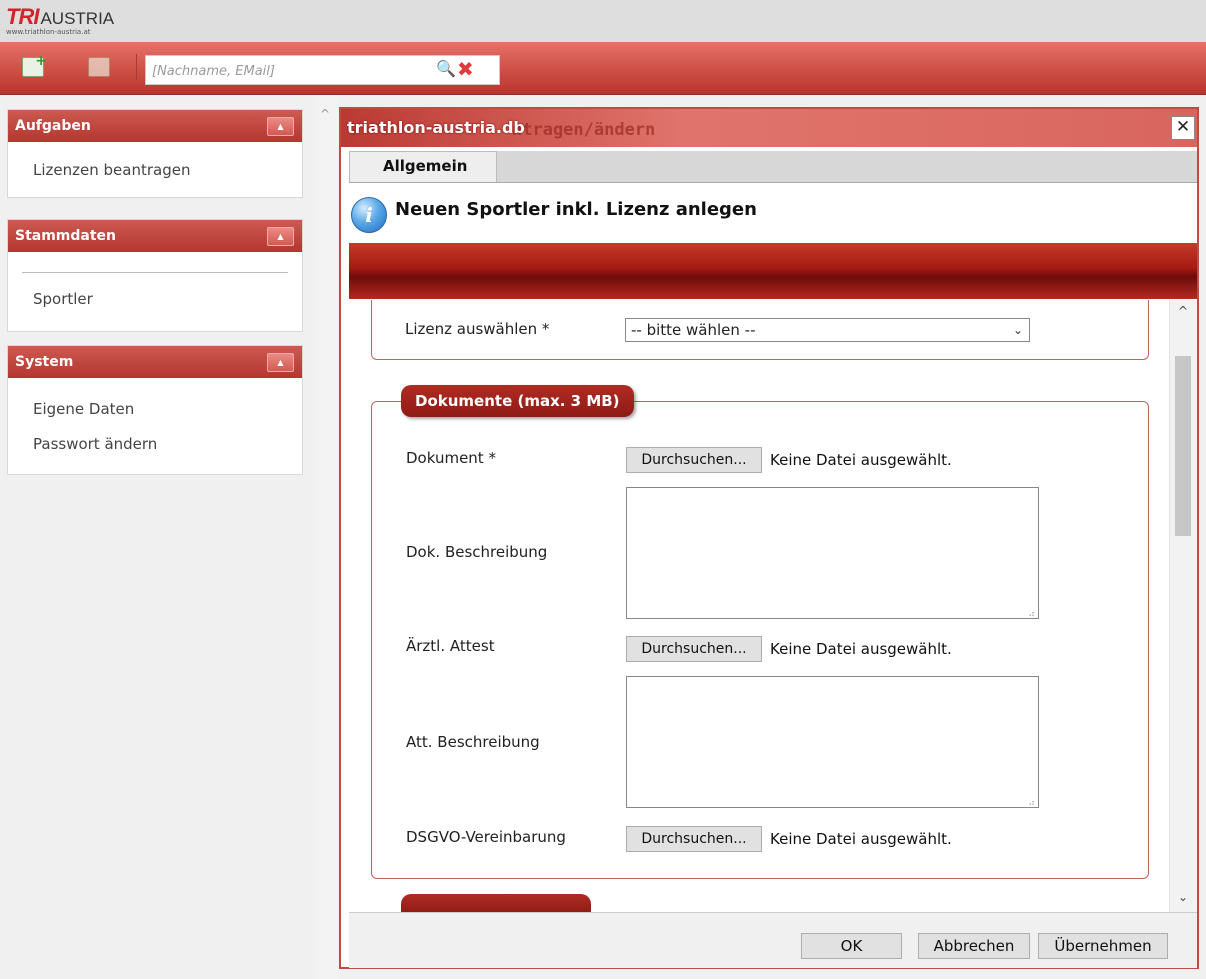  I want to click on clear-icon: ✖, so click(465, 69).